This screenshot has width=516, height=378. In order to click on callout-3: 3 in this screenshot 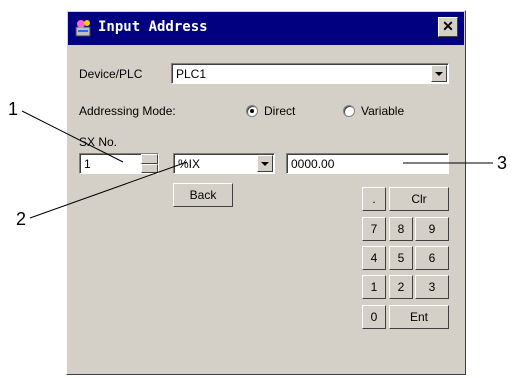, I will do `click(502, 163)`.